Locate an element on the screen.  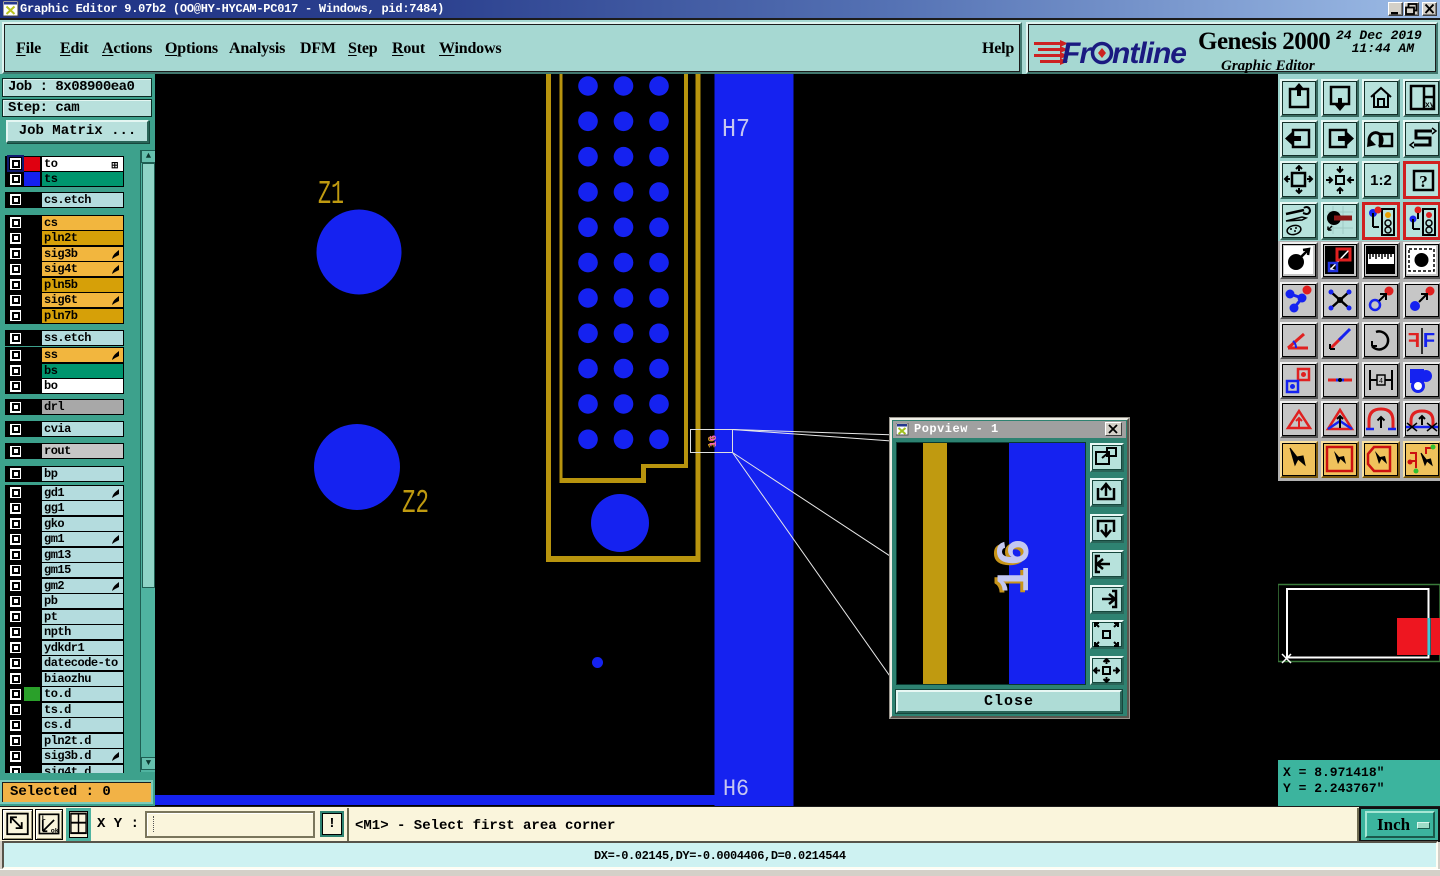
svg-text: ok is located at coordinates (55, 831).